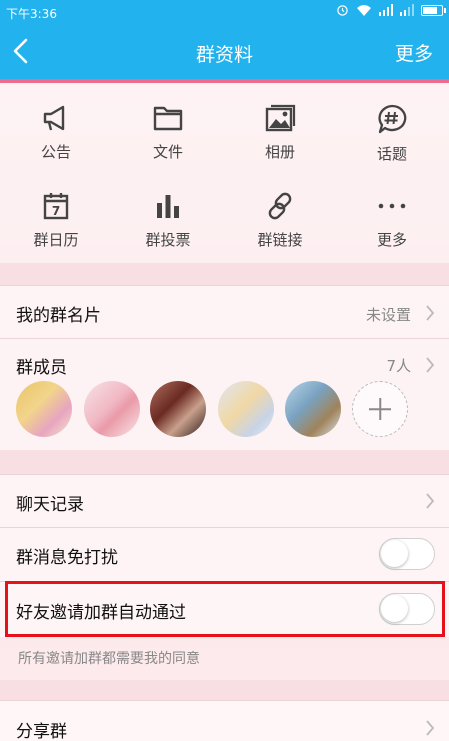  Describe the element at coordinates (67, 558) in the screenshot. I see `row-label: 群消息免打扰` at that location.